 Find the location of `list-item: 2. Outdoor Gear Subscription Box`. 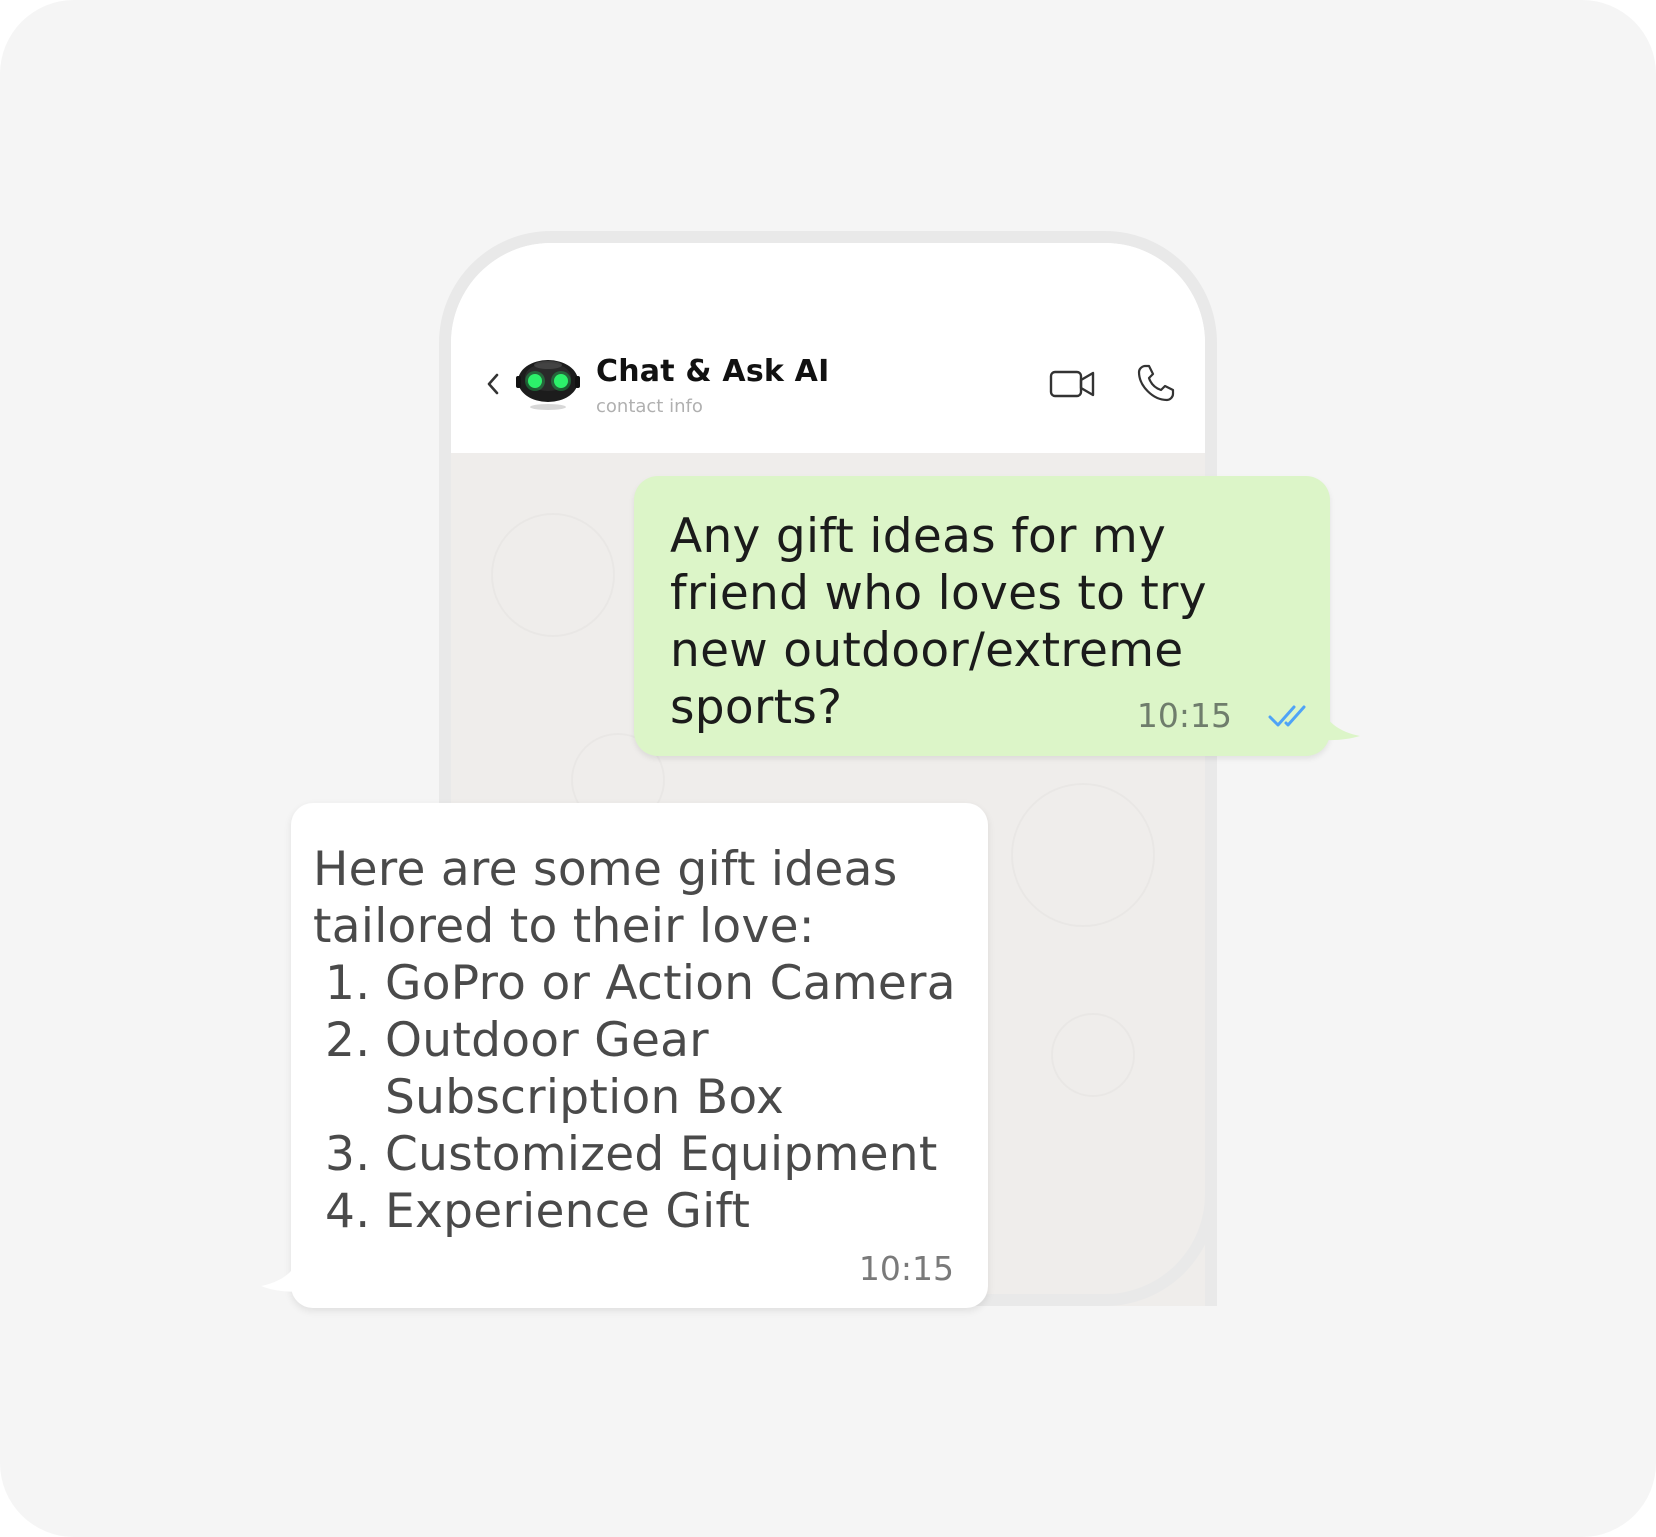

list-item: 2. Outdoor Gear Subscription Box is located at coordinates (650, 1069).